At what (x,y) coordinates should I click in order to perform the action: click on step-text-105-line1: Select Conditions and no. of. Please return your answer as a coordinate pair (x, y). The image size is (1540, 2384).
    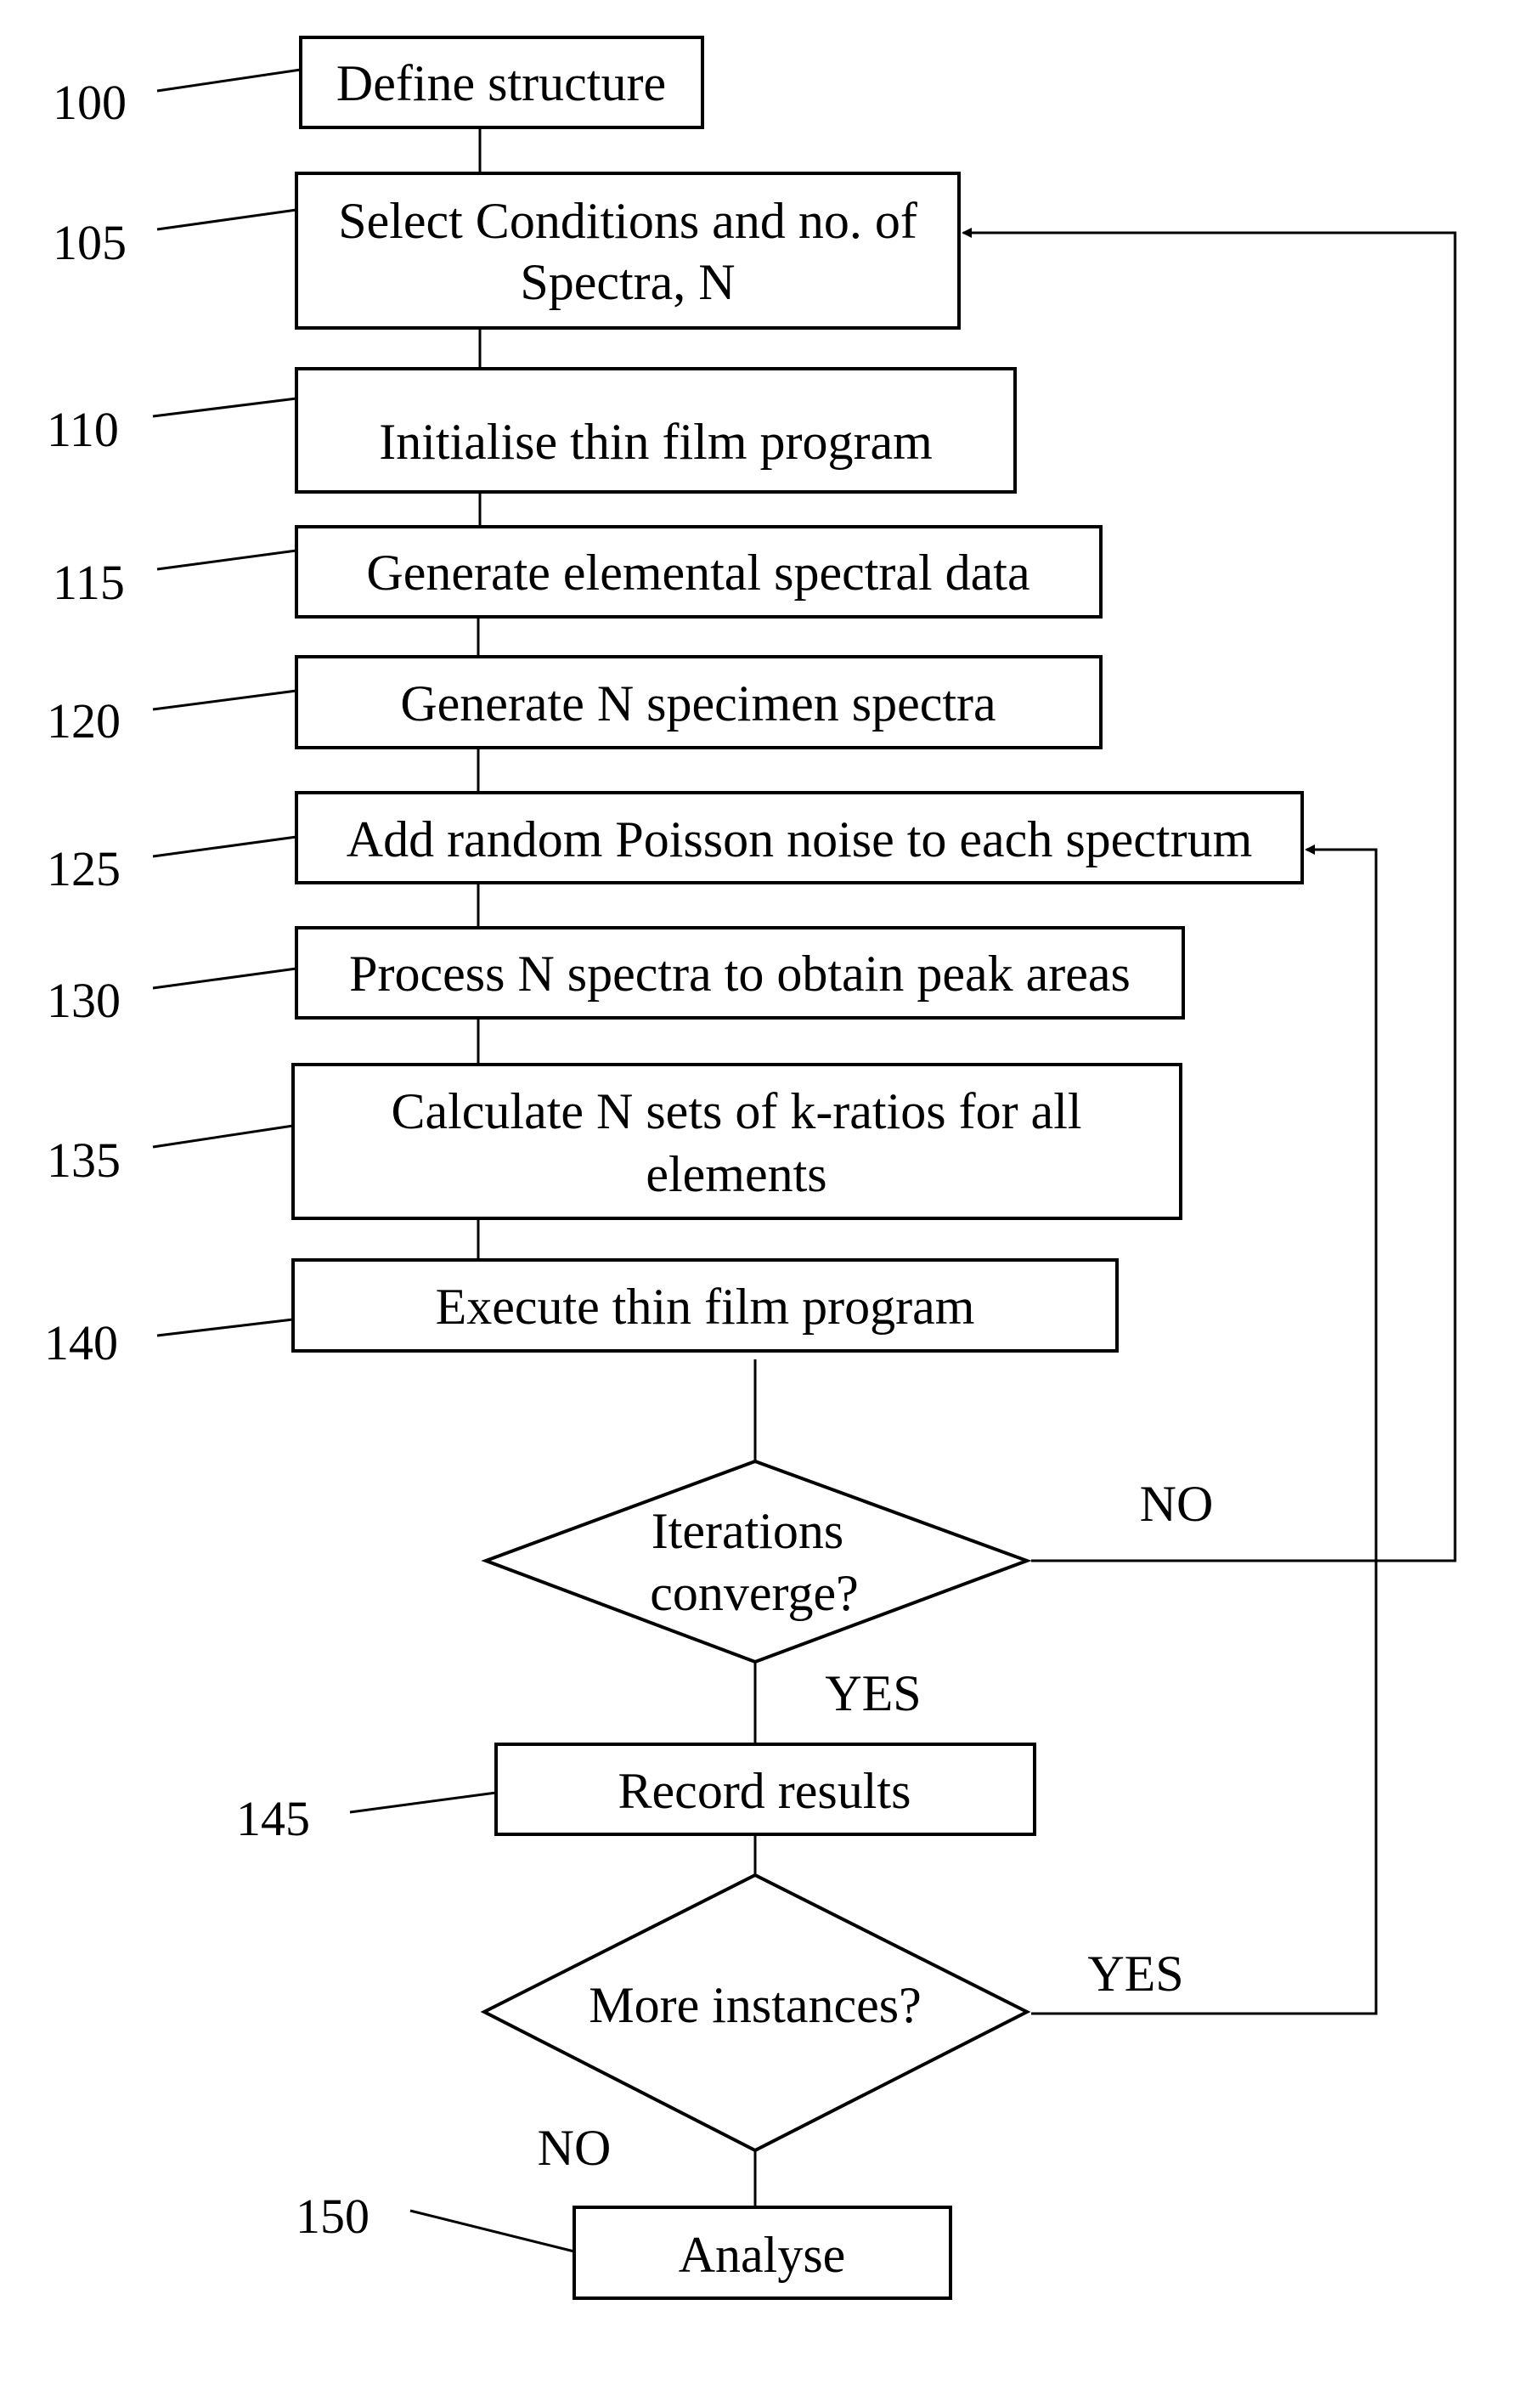
    Looking at the image, I should click on (627, 221).